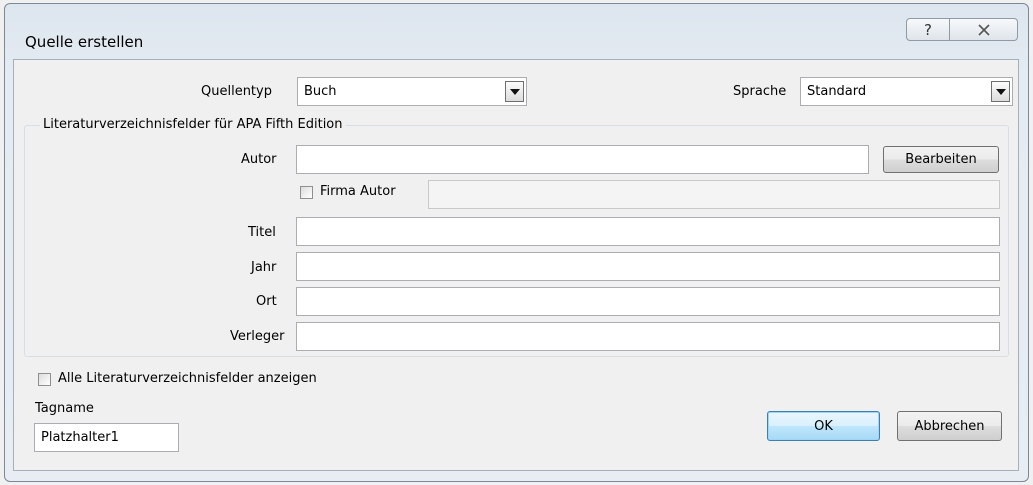 The image size is (1033, 485). What do you see at coordinates (106, 437) in the screenshot?
I see `tag-name-input` at bounding box center [106, 437].